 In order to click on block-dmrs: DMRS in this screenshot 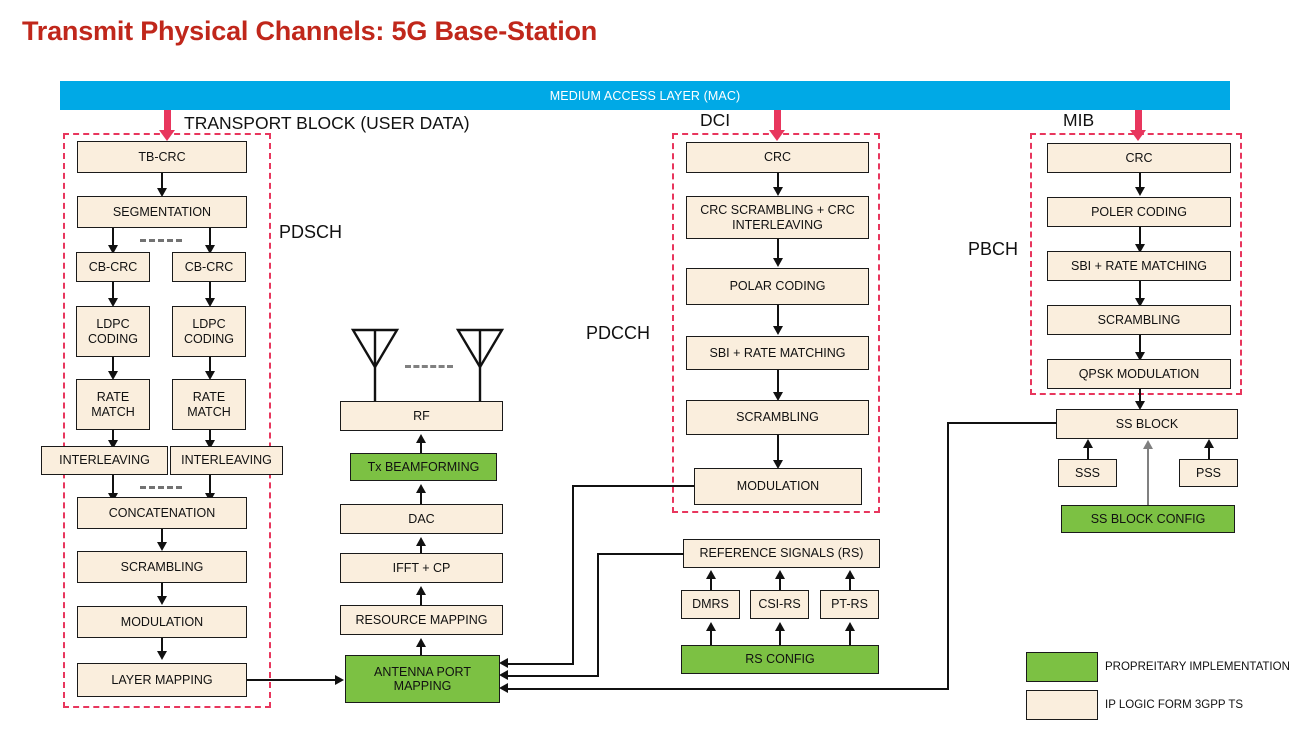, I will do `click(710, 604)`.